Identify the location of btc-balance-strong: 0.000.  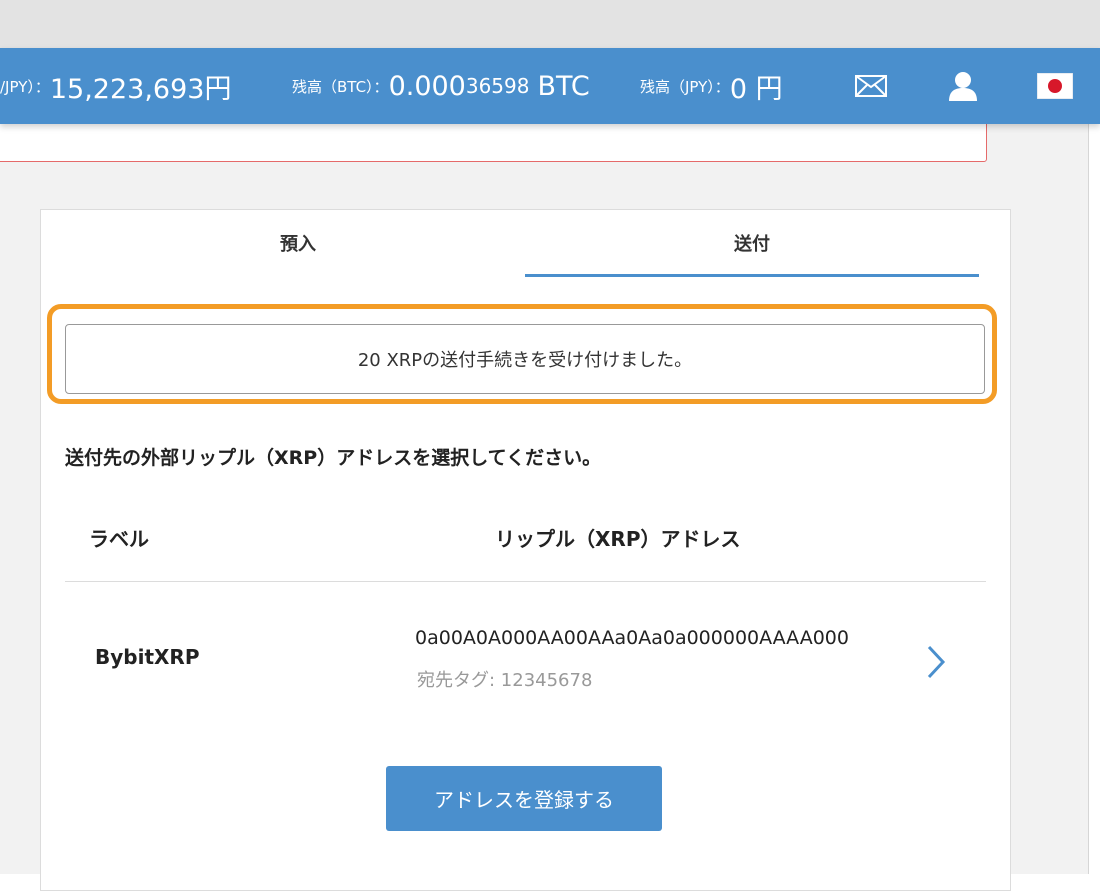
(427, 86).